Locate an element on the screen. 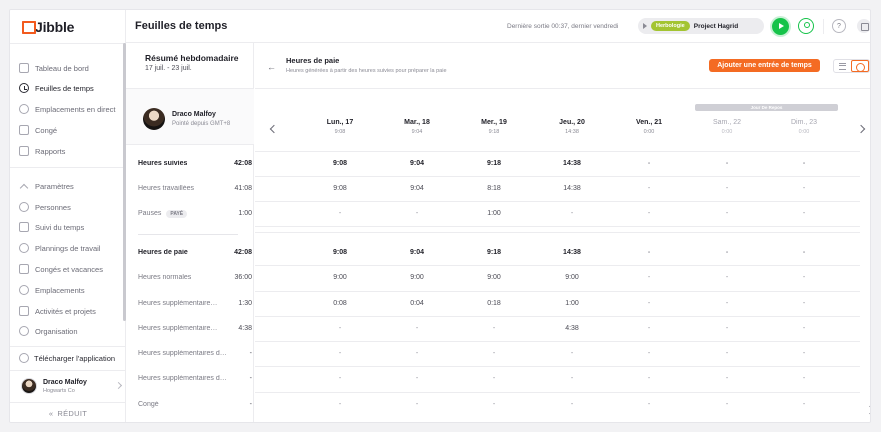 This screenshot has height=432, width=881. sidebar-item-label: Emplacements en direct is located at coordinates (75, 109).